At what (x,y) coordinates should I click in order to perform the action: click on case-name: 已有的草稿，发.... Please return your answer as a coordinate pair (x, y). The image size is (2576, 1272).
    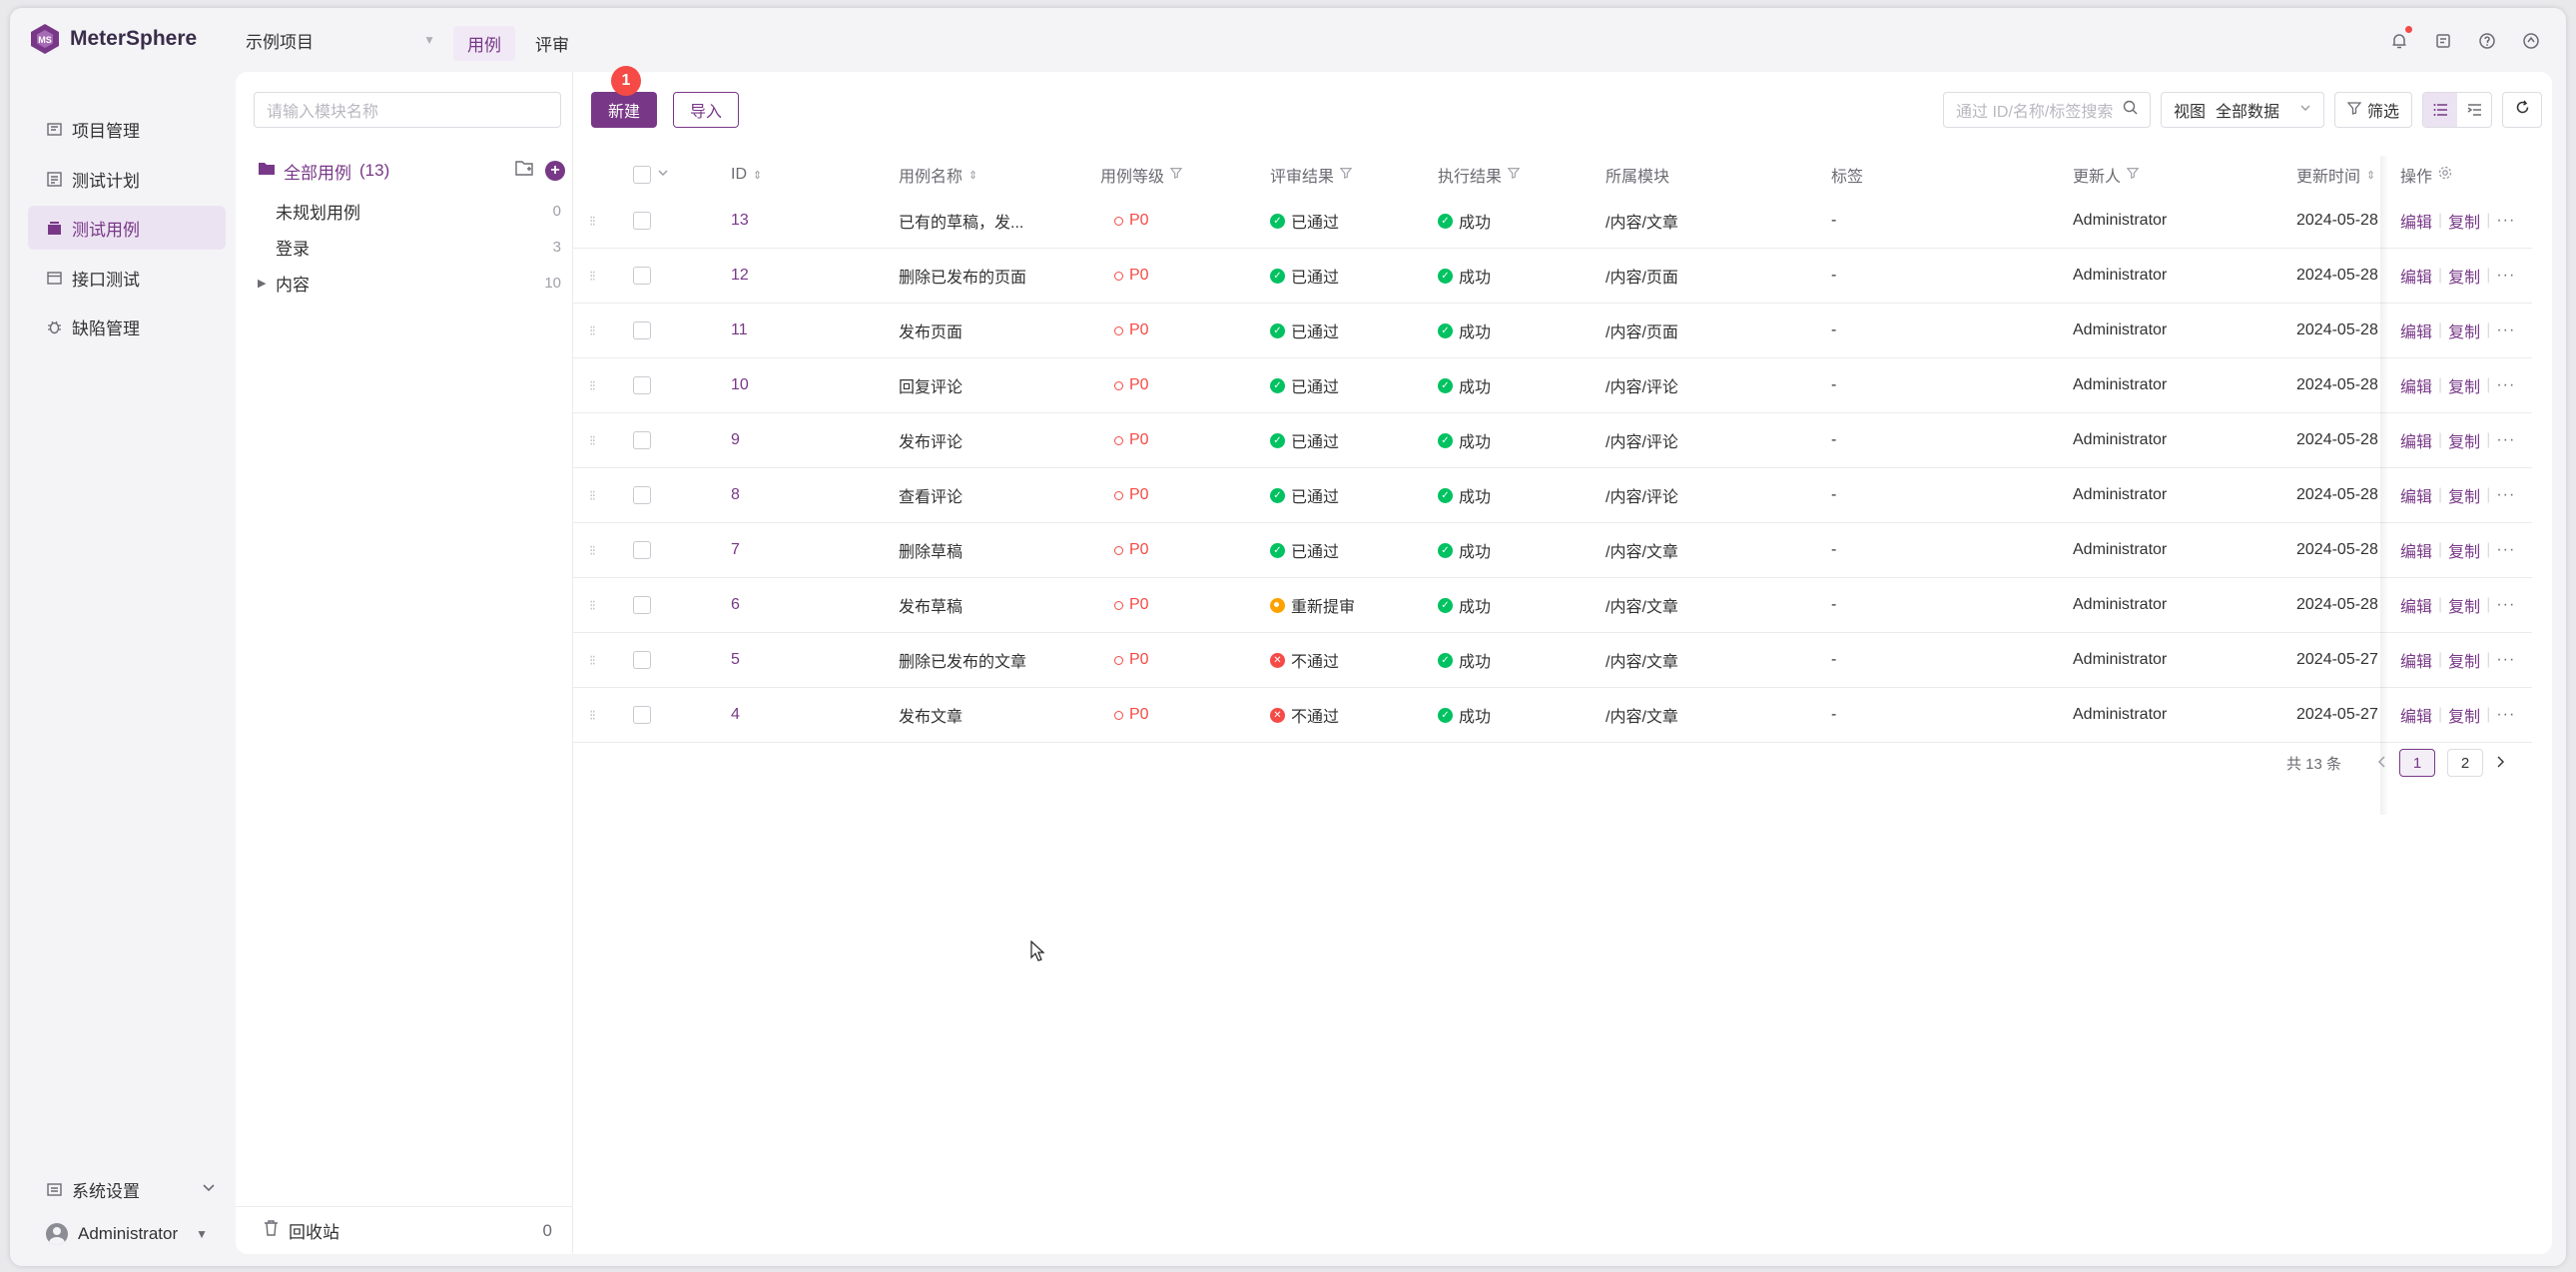
    Looking at the image, I should click on (961, 221).